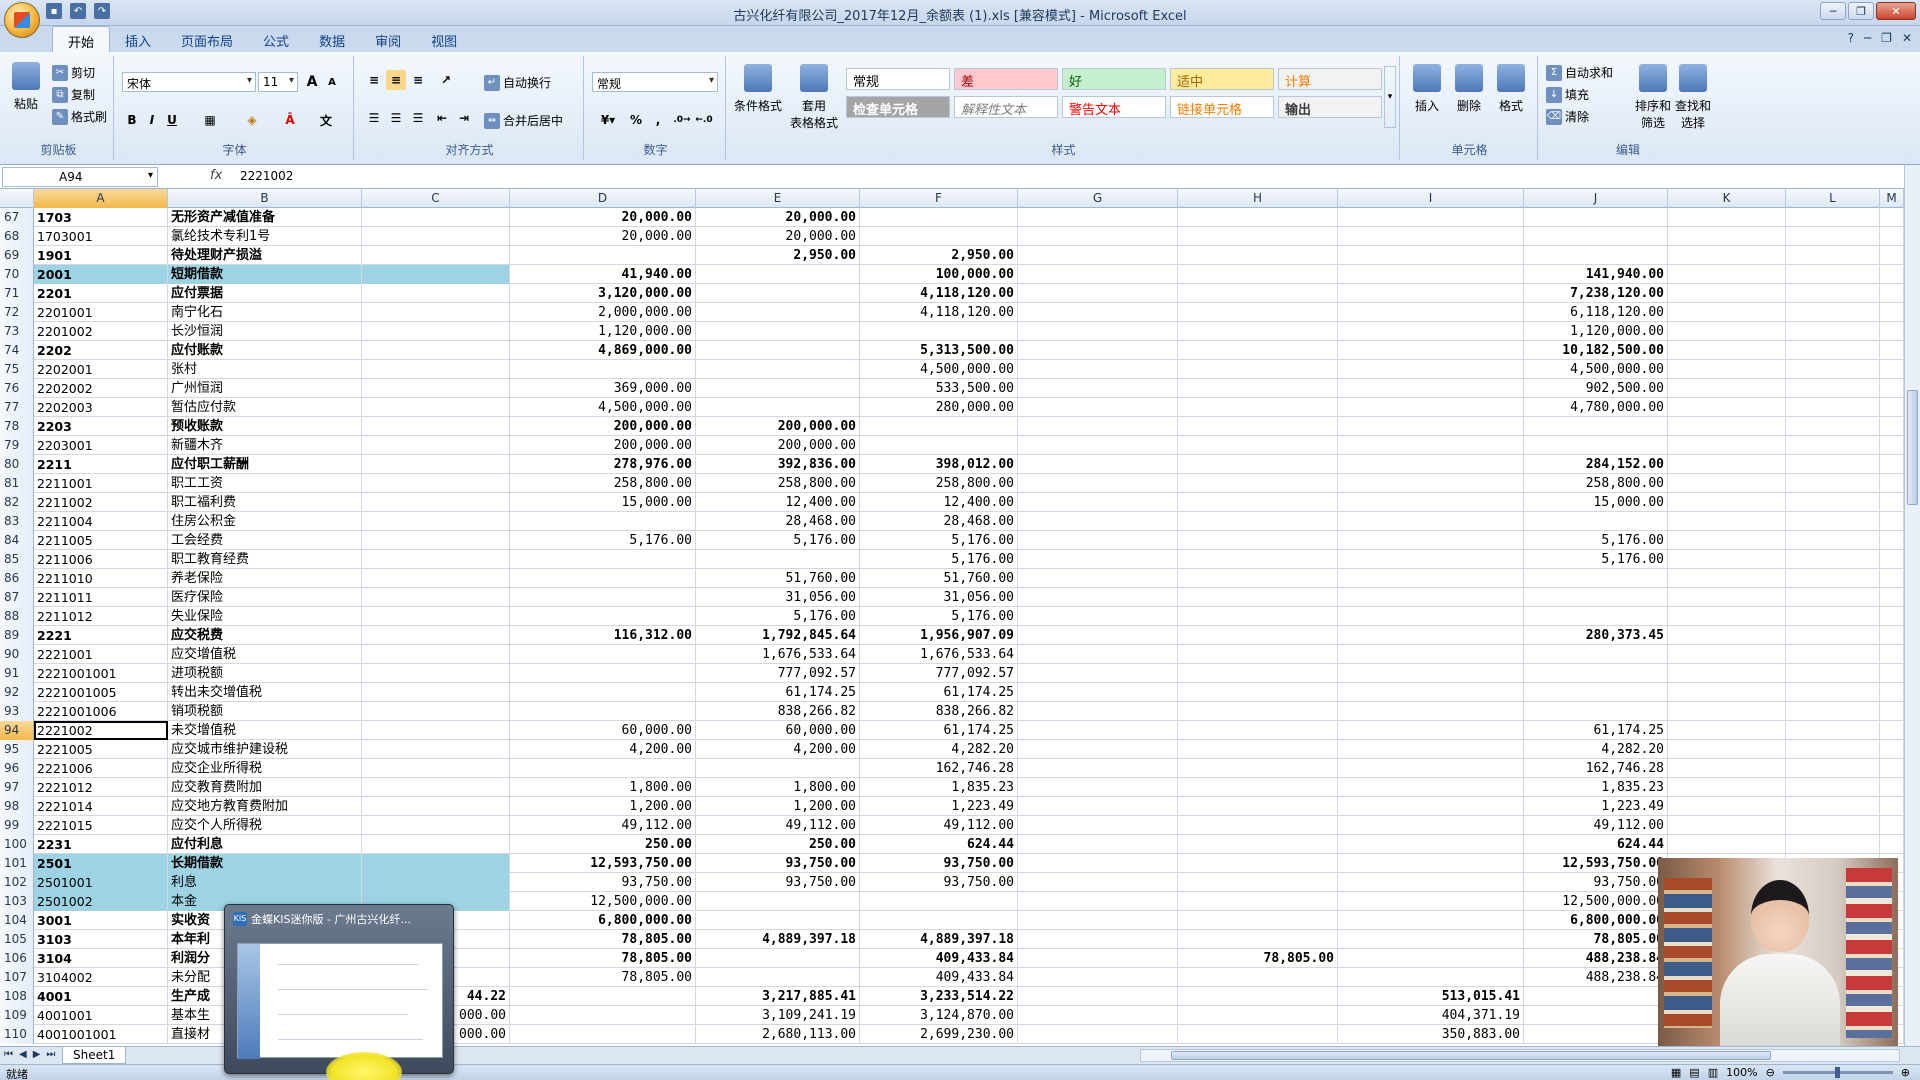 The height and width of the screenshot is (1080, 1920). What do you see at coordinates (101, 312) in the screenshot?
I see `cell-a: 2201001` at bounding box center [101, 312].